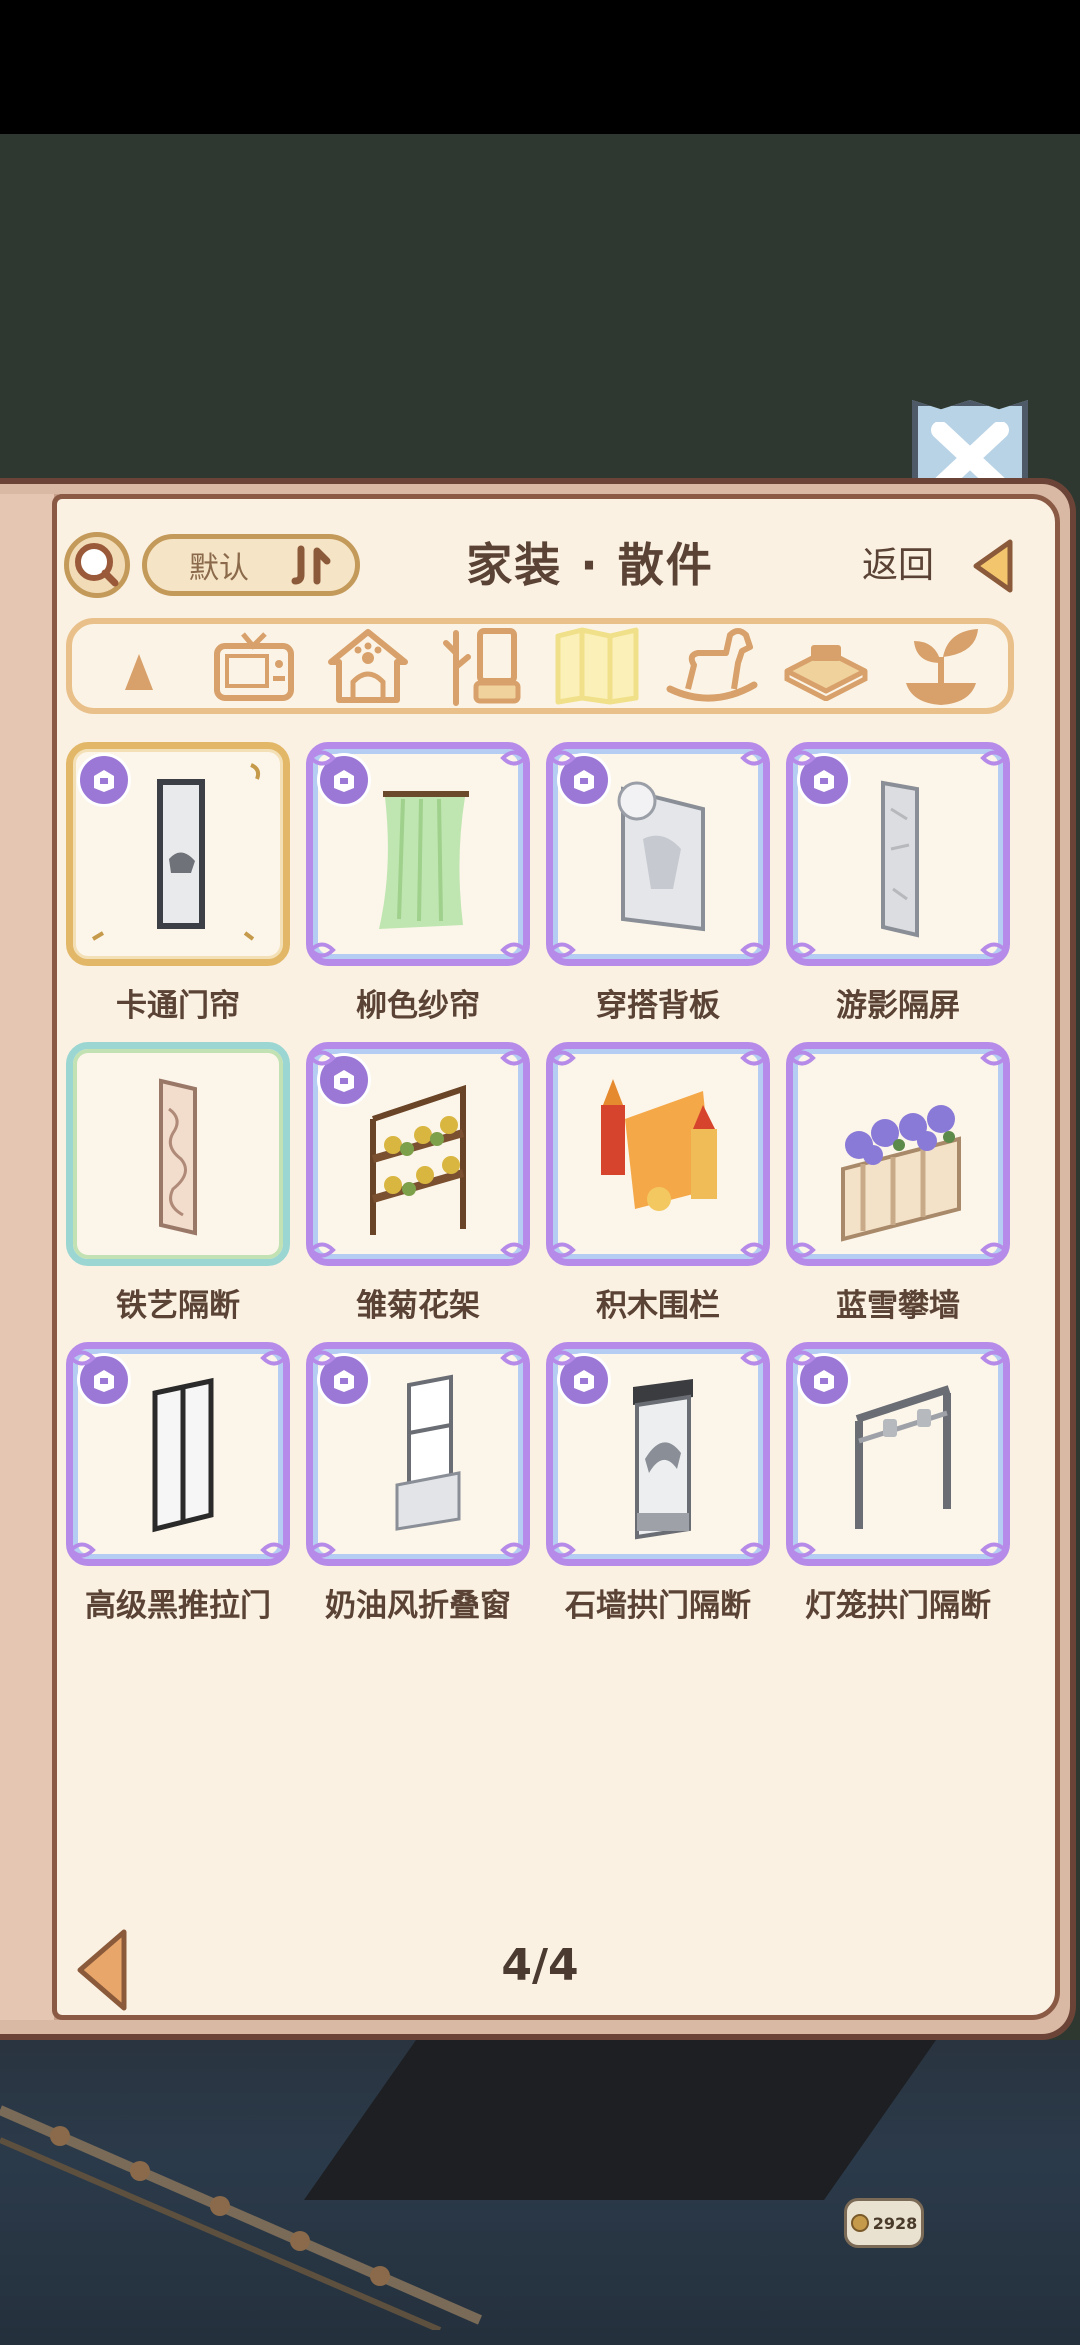  What do you see at coordinates (219, 568) in the screenshot?
I see `sort-label: 默认` at bounding box center [219, 568].